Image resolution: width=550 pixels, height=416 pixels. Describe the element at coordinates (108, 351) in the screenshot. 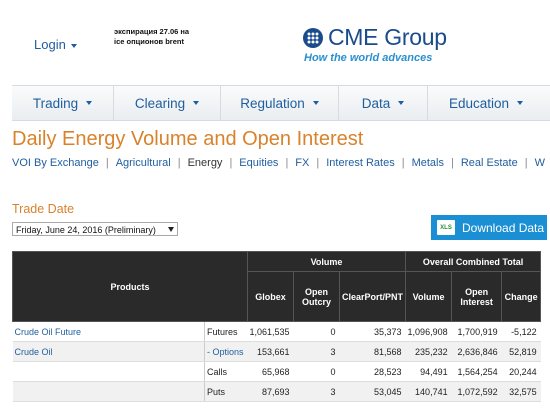

I see `product-link: Crude Oil` at that location.